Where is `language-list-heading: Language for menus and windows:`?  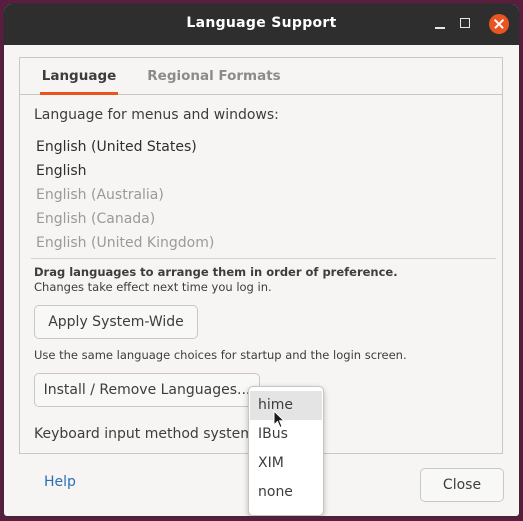 language-list-heading: Language for menus and windows: is located at coordinates (156, 115).